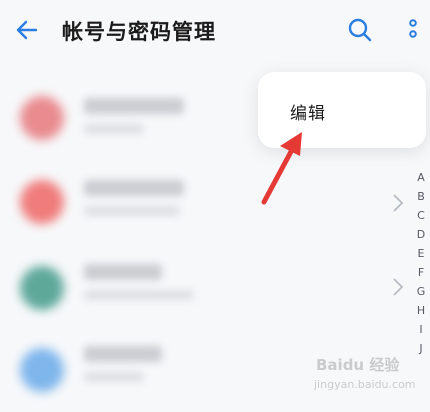  I want to click on index-letter: I, so click(421, 329).